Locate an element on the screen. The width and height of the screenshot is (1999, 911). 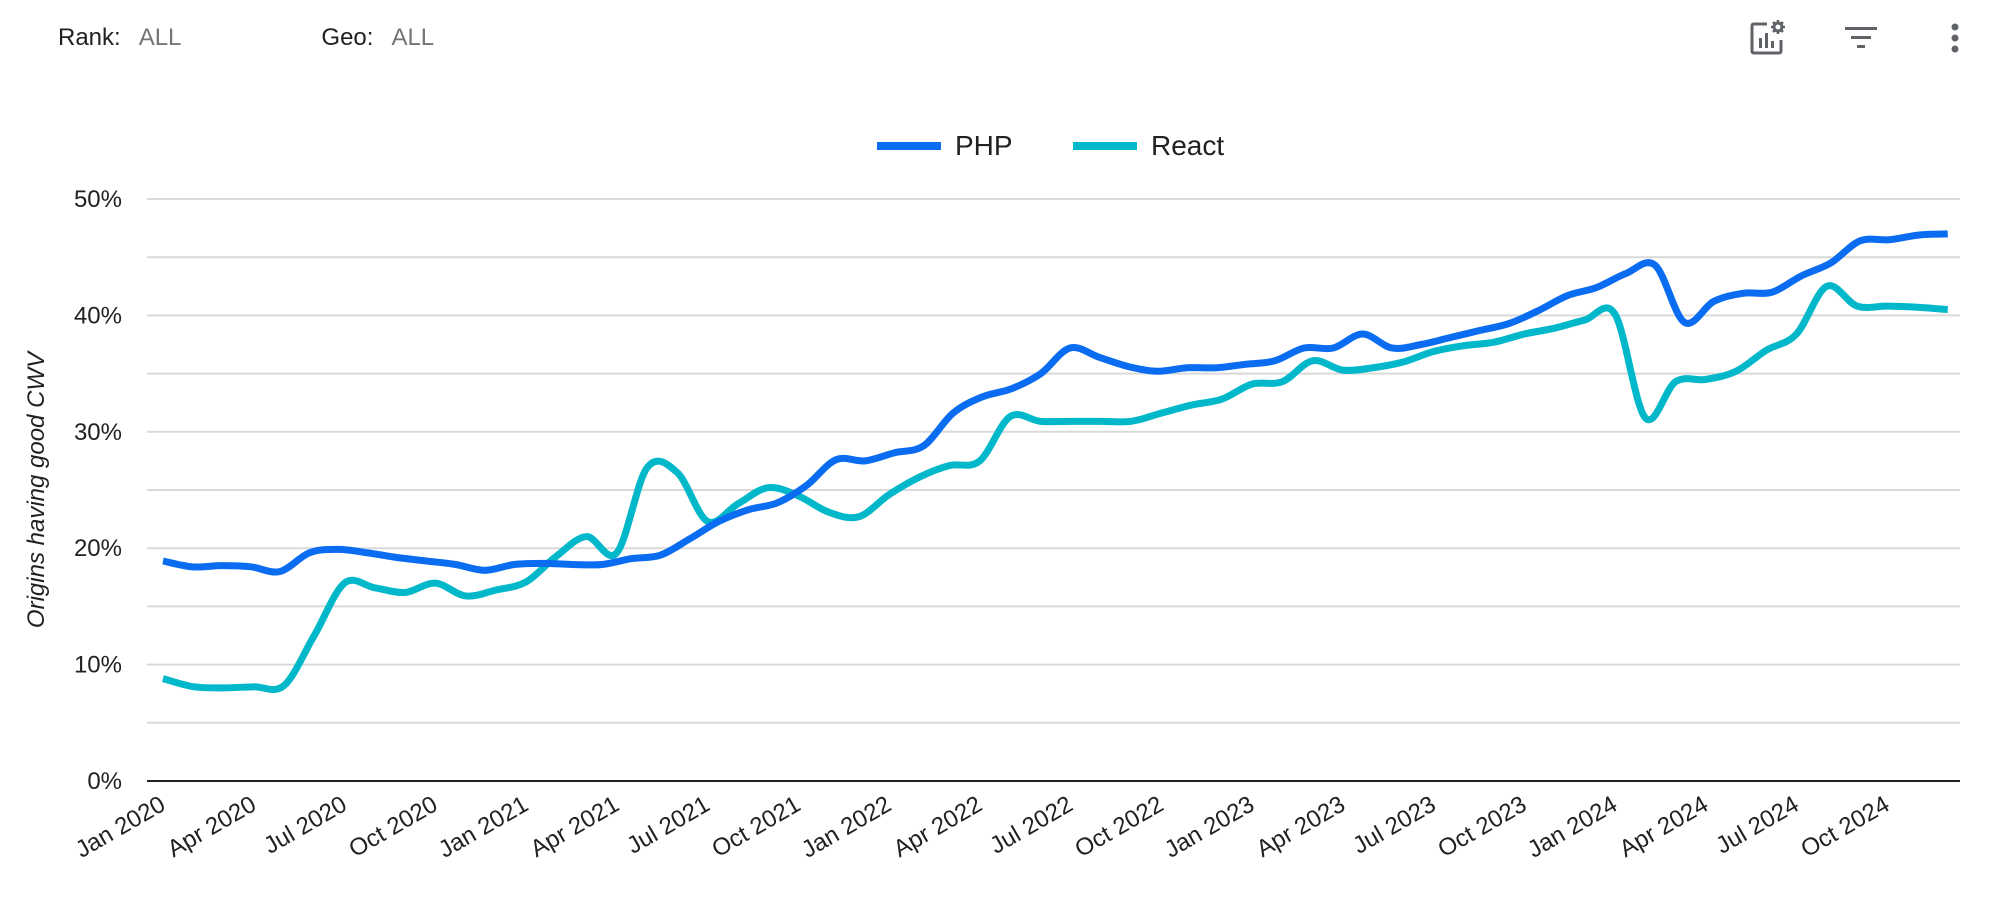
legend-item-react: React is located at coordinates (1148, 145).